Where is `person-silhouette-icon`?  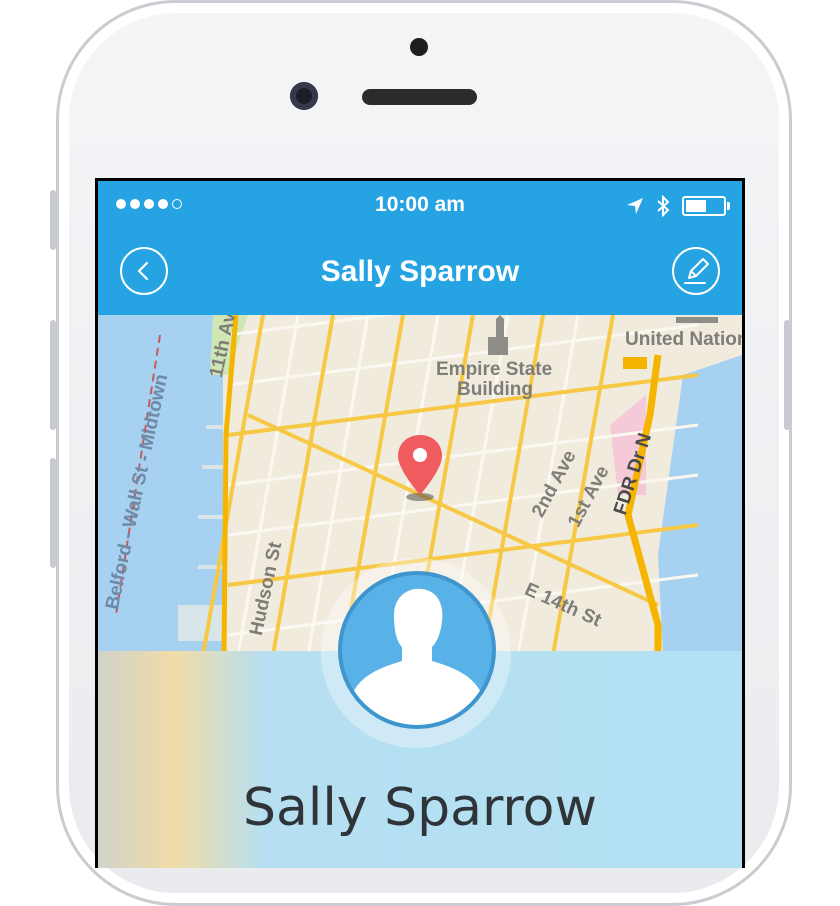
person-silhouette-icon is located at coordinates (417, 656).